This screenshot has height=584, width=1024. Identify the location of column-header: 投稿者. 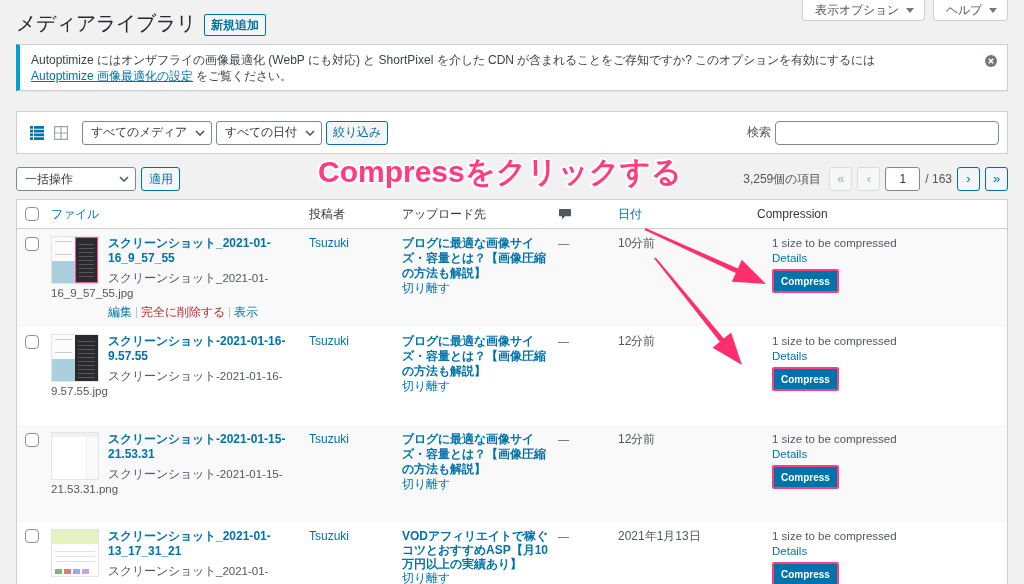
(327, 214).